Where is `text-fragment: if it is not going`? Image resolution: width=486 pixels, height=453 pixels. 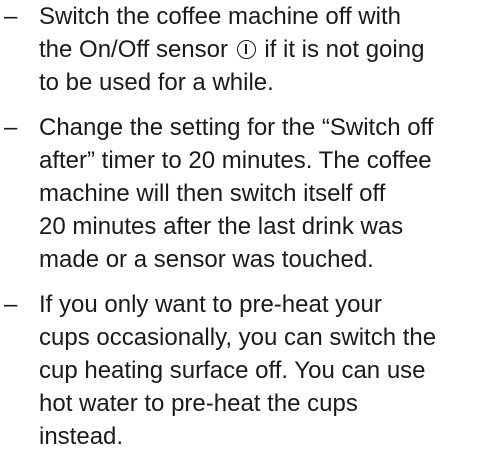
text-fragment: if it is not going is located at coordinates (344, 49).